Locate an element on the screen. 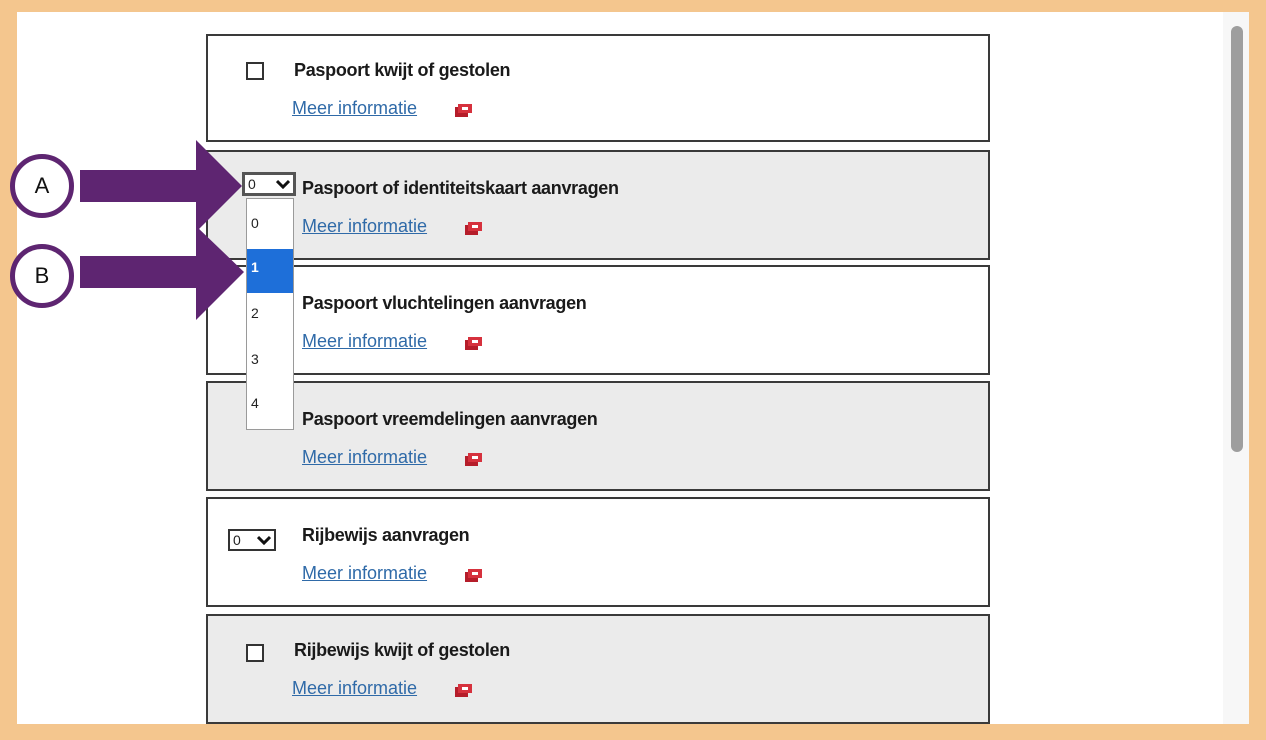 This screenshot has width=1266, height=740. annotation-arrows is located at coordinates (162, 230).